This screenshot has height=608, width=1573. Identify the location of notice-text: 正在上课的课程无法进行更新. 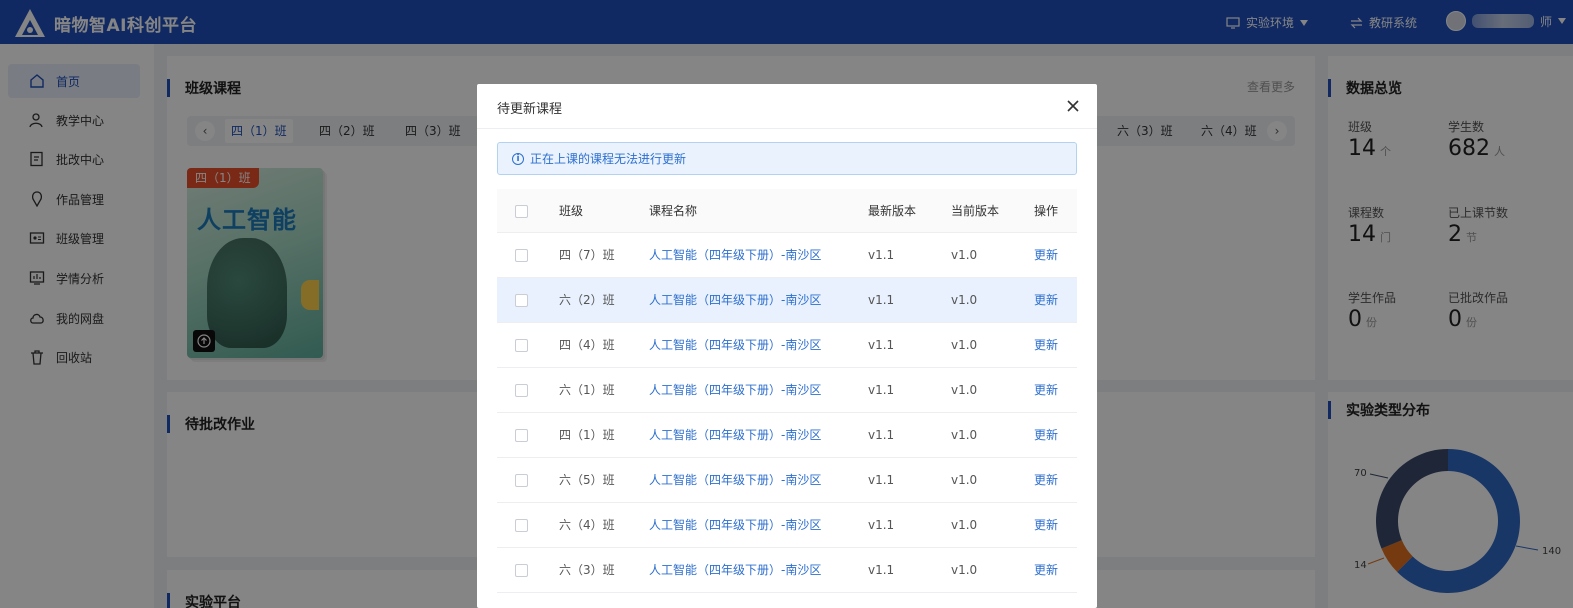
(608, 159).